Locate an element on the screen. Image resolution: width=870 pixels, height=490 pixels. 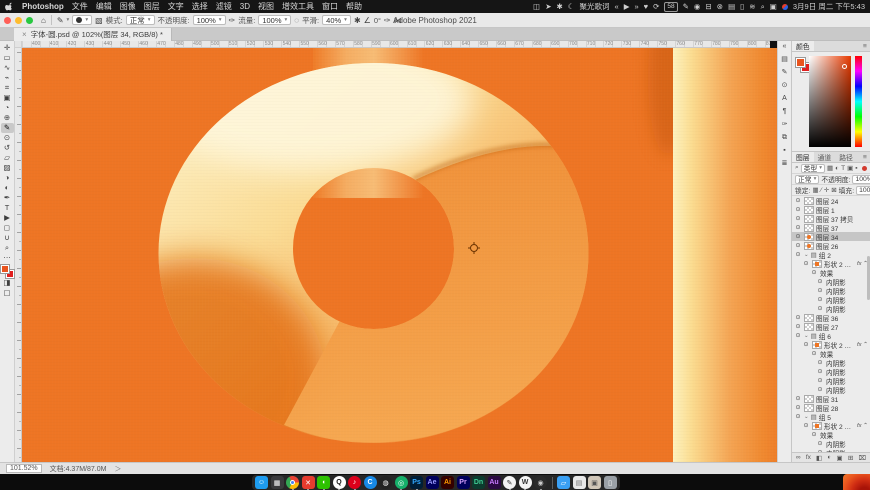
type-tool: T is located at coordinates (7, 208).